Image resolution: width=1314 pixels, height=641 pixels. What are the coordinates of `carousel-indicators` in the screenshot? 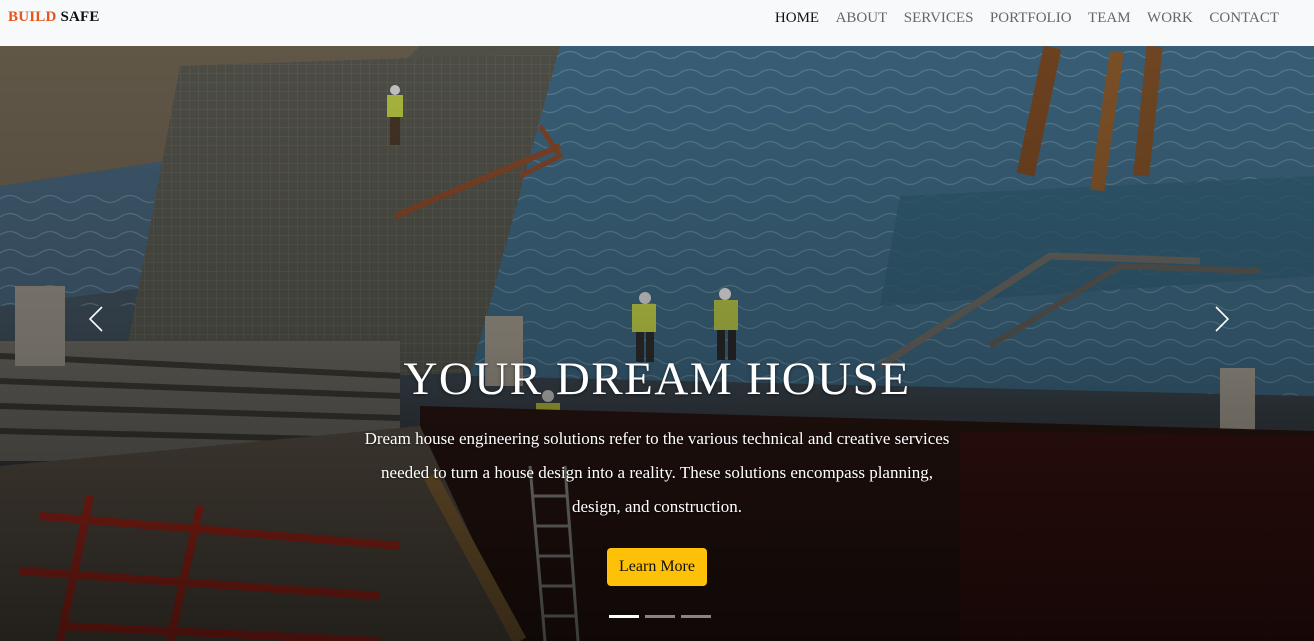 It's located at (660, 616).